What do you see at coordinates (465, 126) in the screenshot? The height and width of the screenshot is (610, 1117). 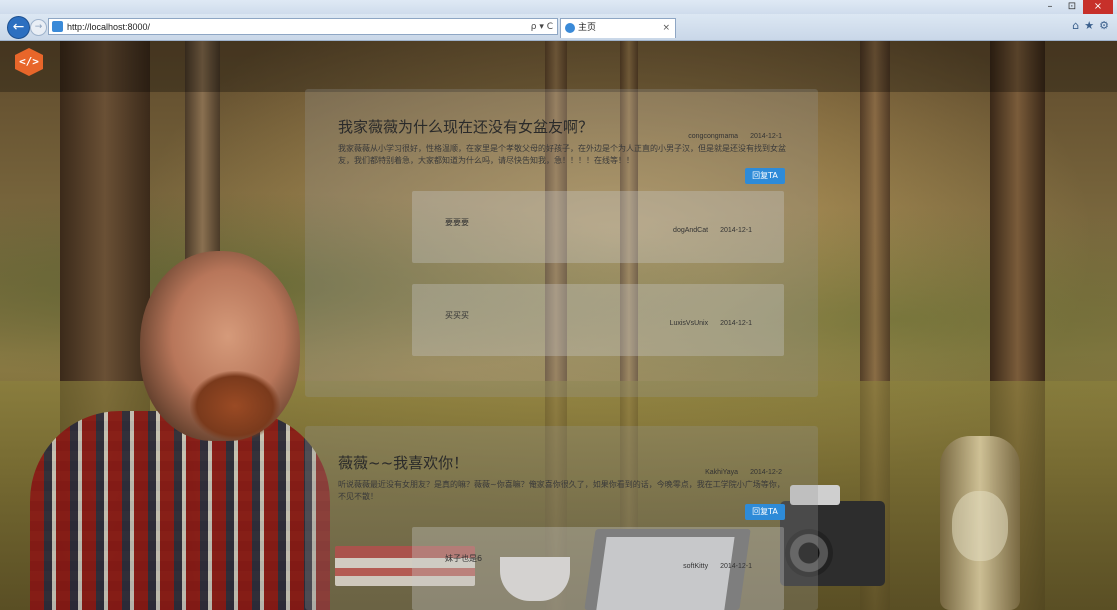 I see `post-title: 我家薇薇为什么现在还没有女盆友啊？` at bounding box center [465, 126].